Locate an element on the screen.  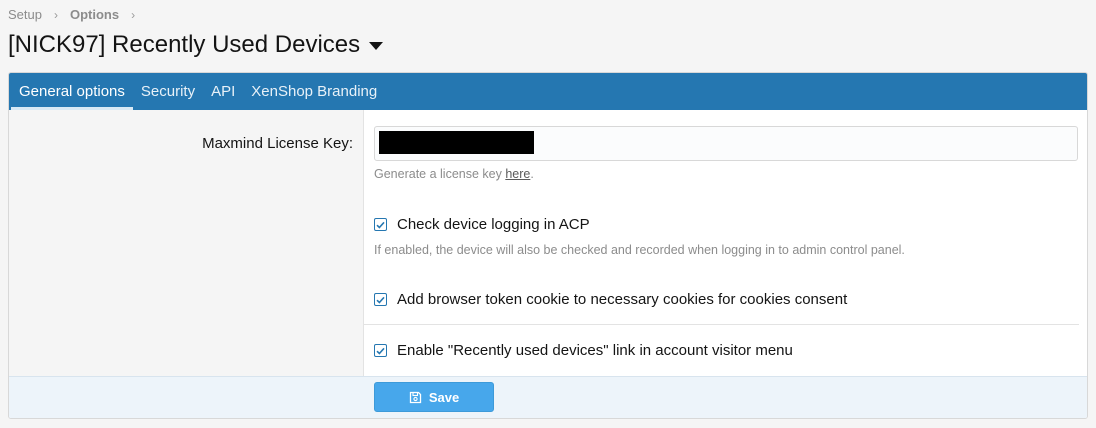
license-key-hint: Generate a license key here. is located at coordinates (454, 174).